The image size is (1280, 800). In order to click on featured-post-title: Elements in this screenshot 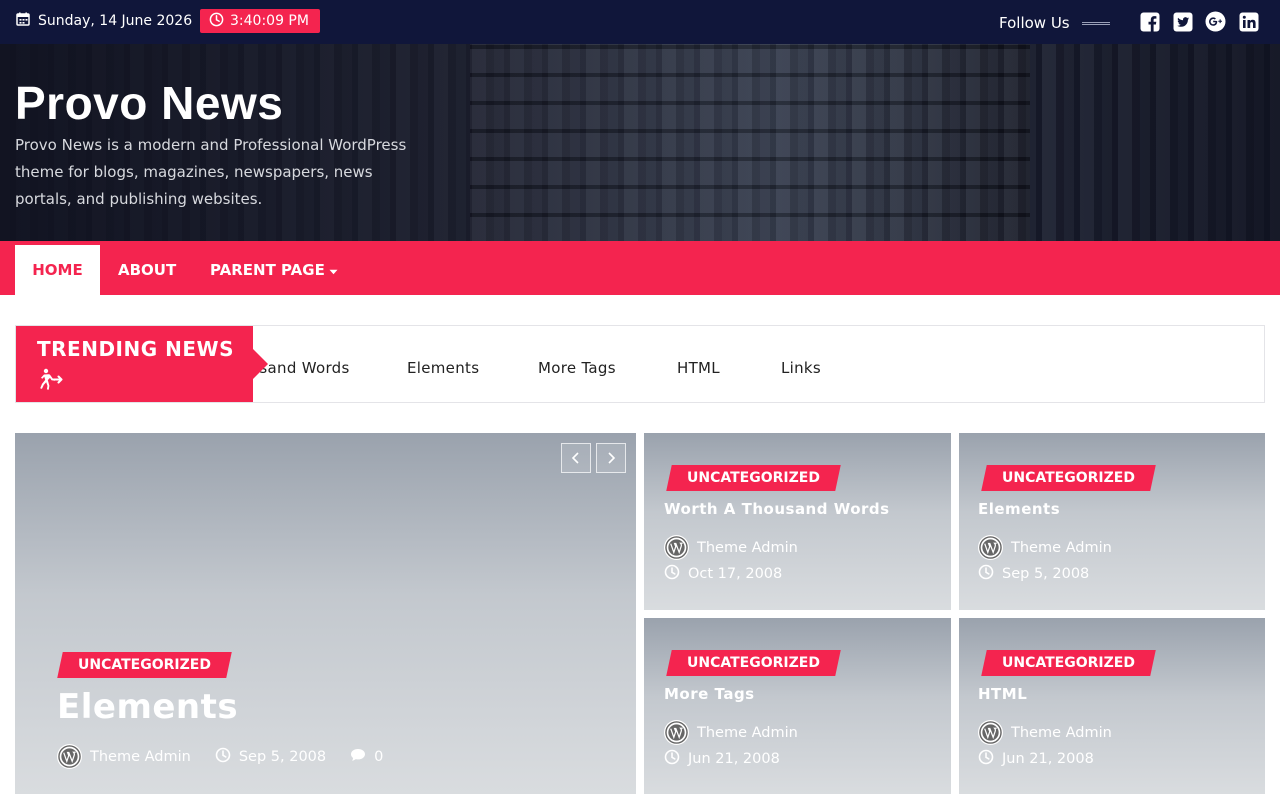, I will do `click(147, 707)`.